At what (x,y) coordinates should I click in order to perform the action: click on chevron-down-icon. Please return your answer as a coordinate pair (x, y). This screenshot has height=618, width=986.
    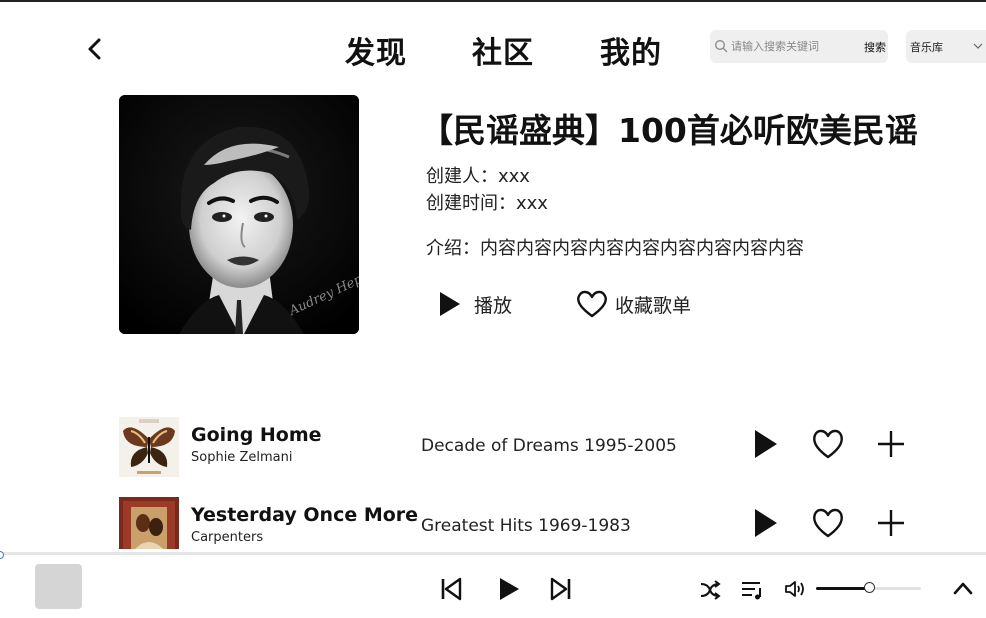
    Looking at the image, I should click on (978, 46).